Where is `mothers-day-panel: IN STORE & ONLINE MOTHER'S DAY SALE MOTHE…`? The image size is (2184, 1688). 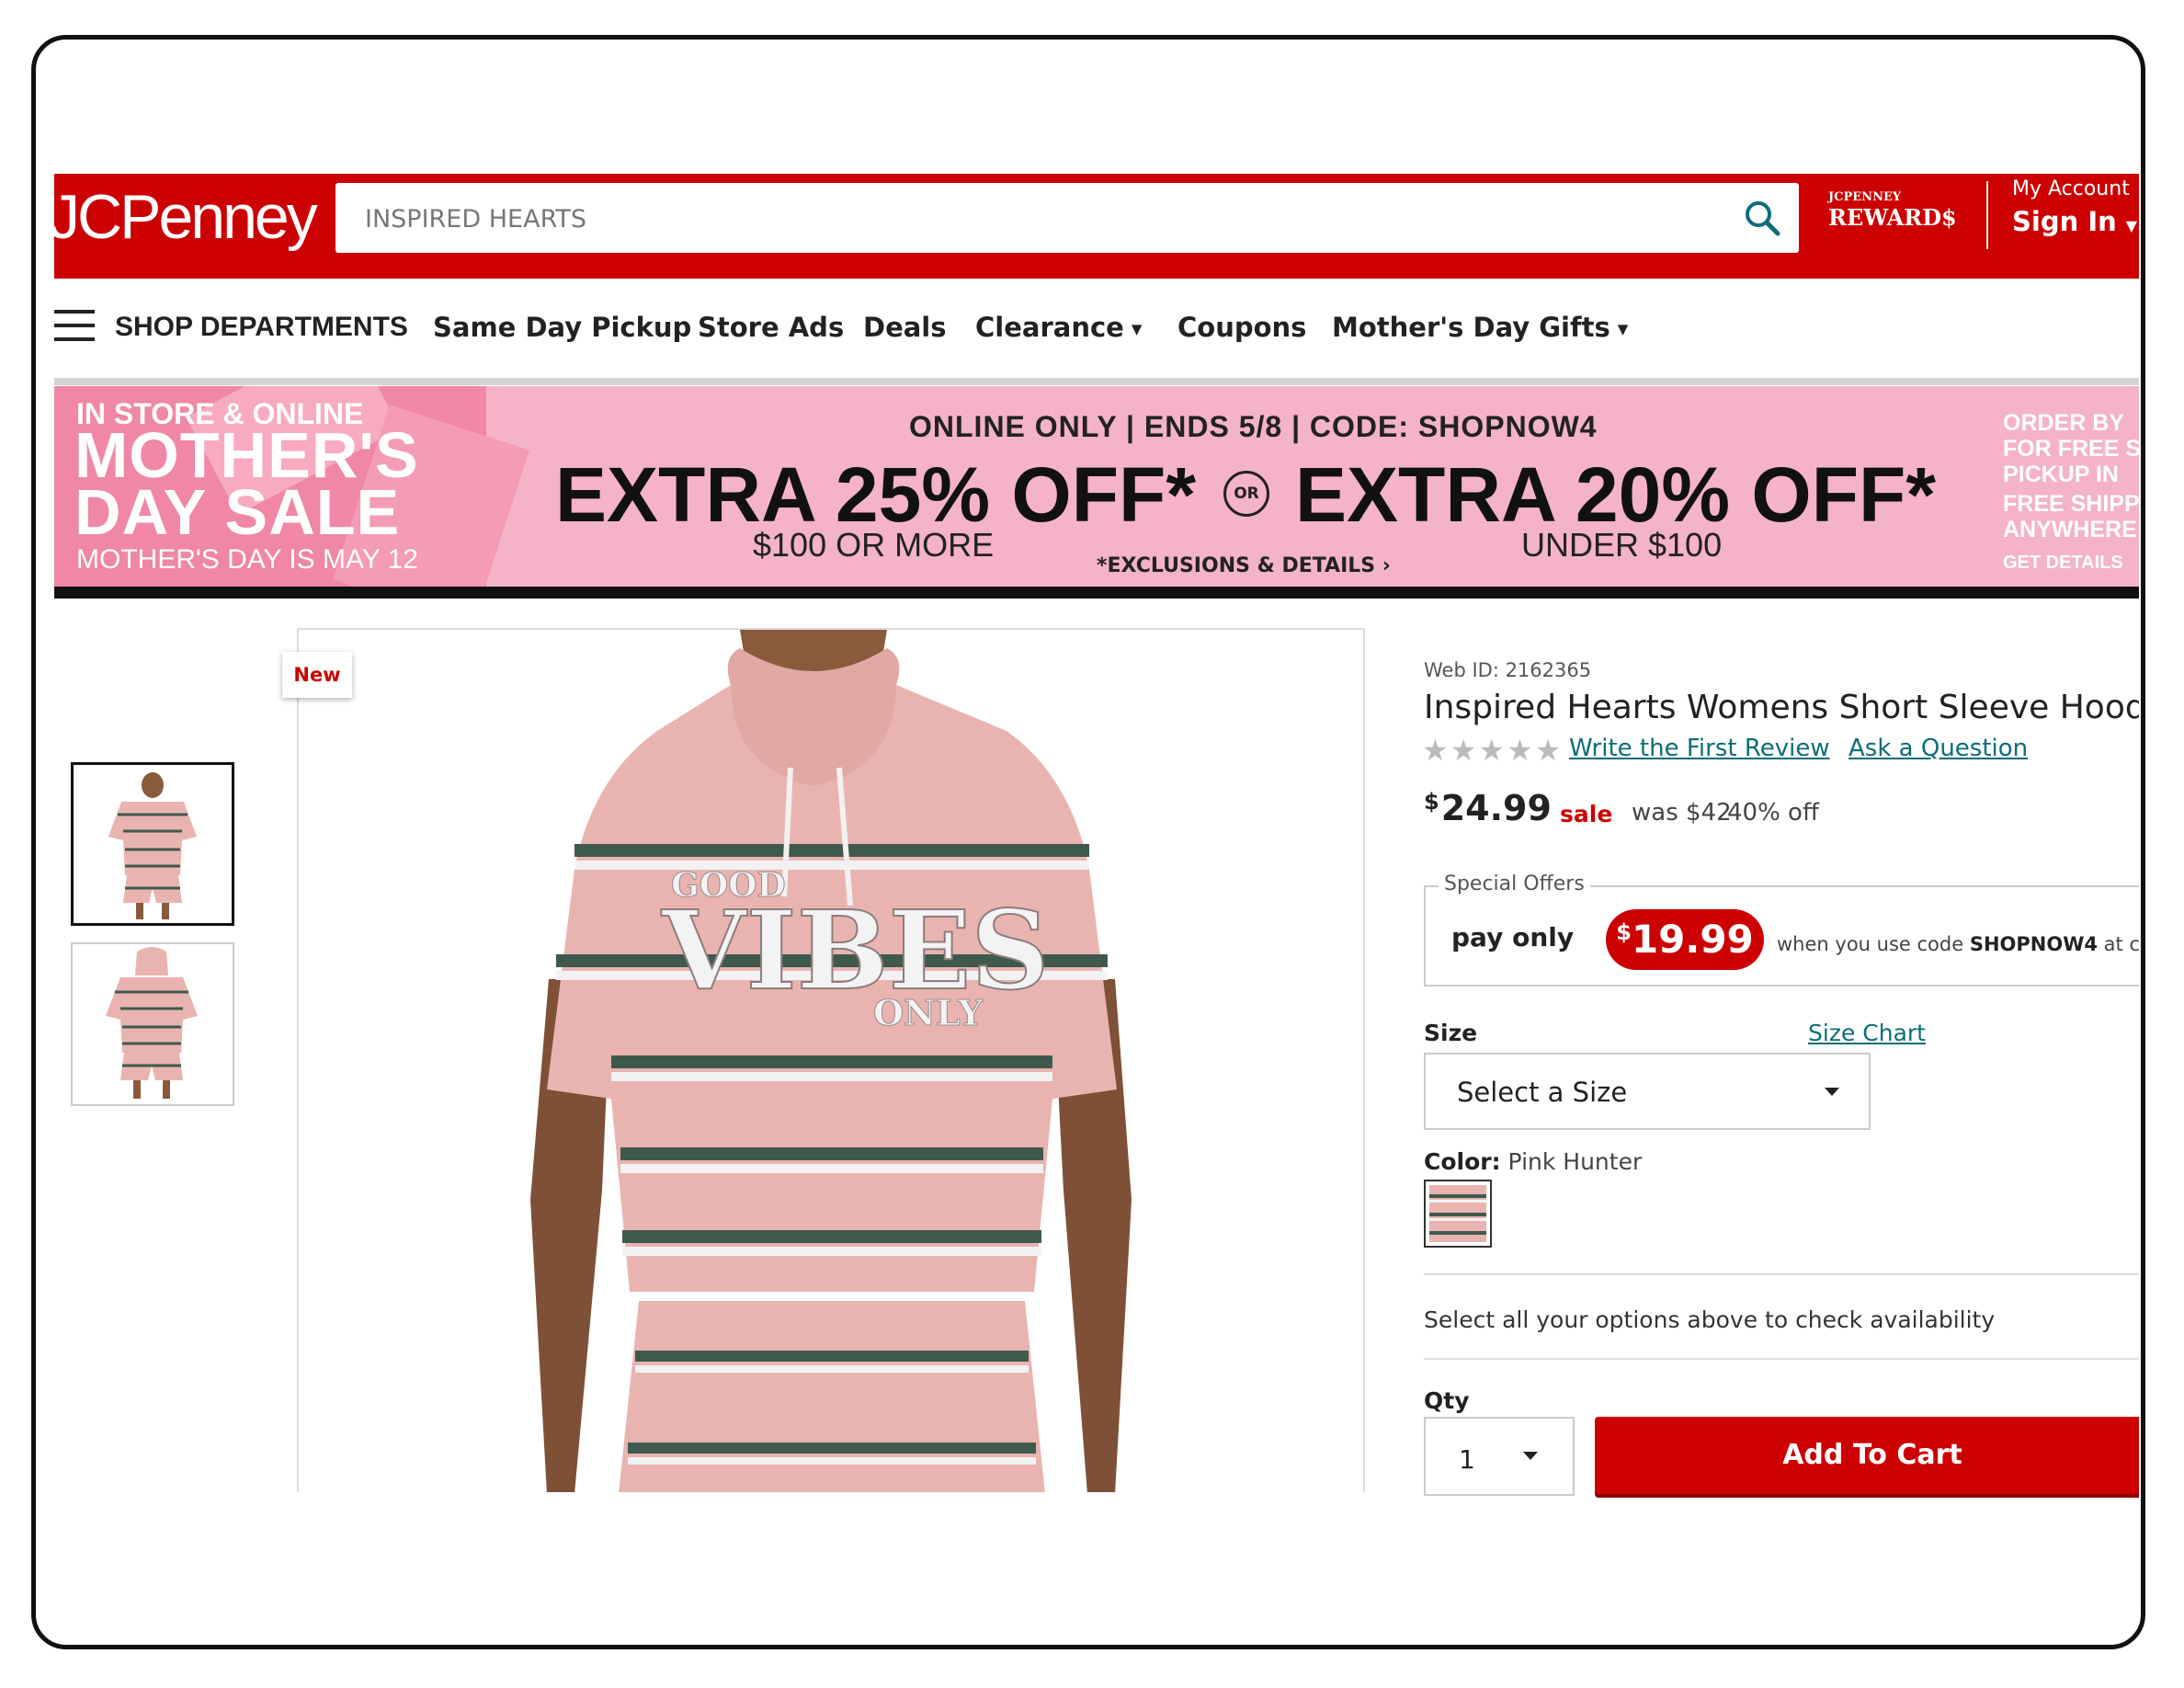 mothers-day-panel: IN STORE & ONLINE MOTHER'S DAY SALE MOTHE… is located at coordinates (291, 487).